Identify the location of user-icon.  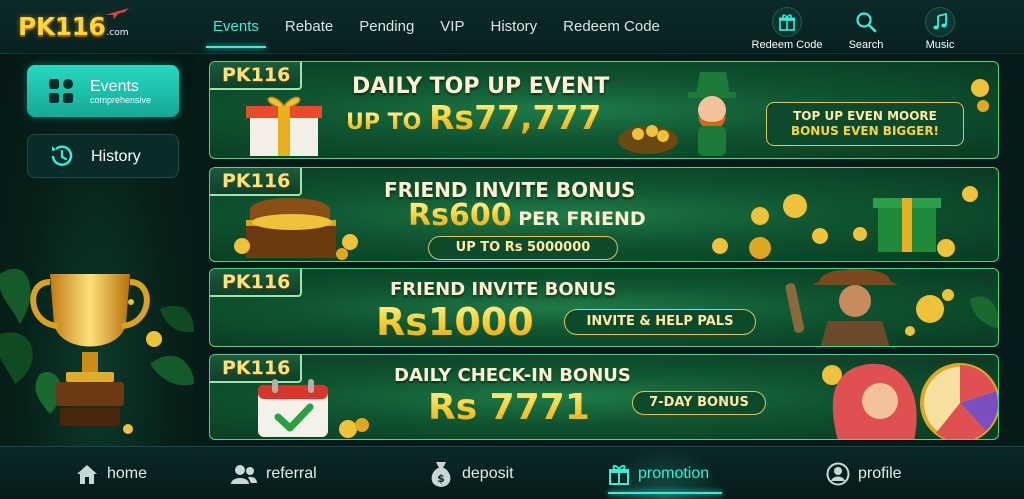
(838, 473).